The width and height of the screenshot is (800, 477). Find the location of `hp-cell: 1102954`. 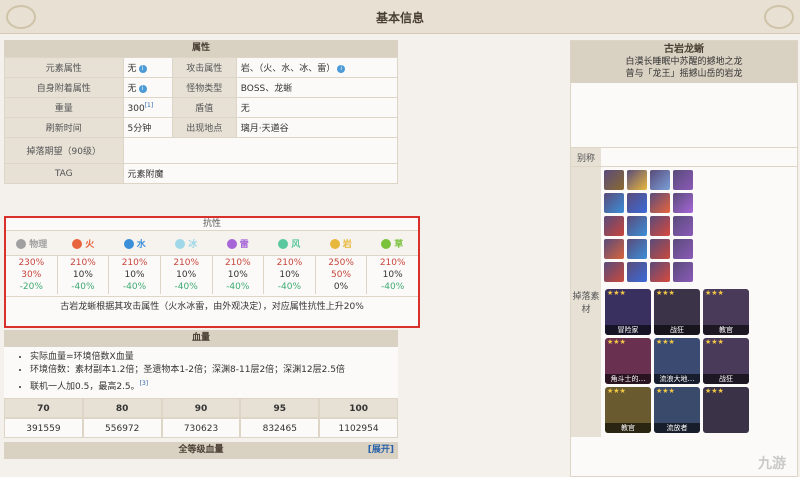

hp-cell: 1102954 is located at coordinates (358, 428).